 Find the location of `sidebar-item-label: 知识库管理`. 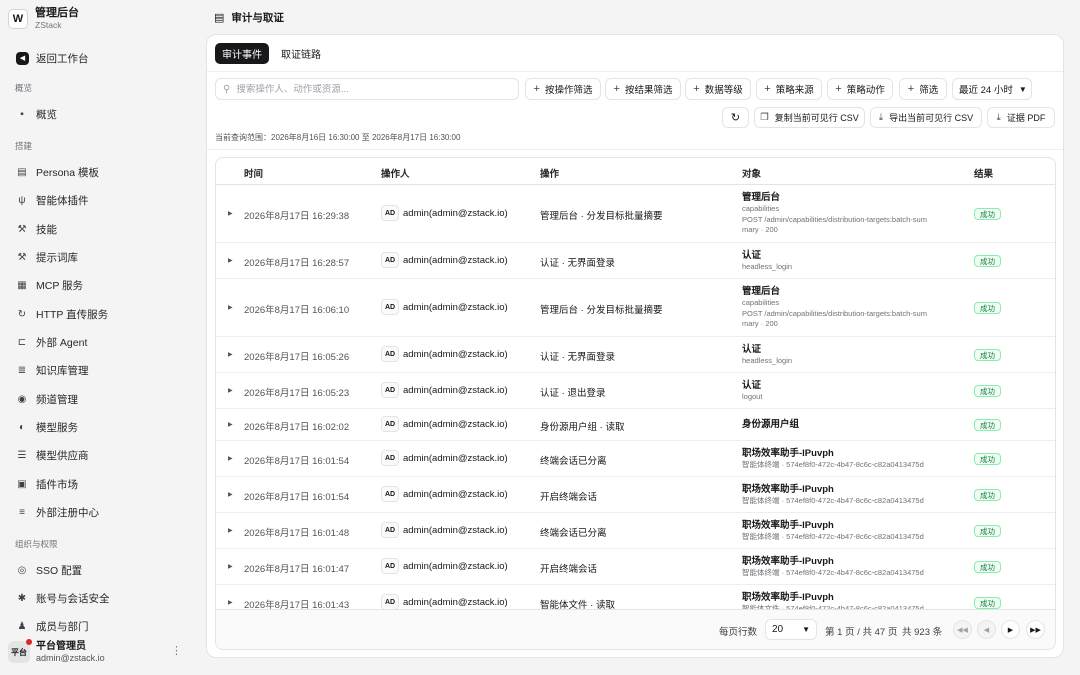

sidebar-item-label: 知识库管理 is located at coordinates (62, 370).